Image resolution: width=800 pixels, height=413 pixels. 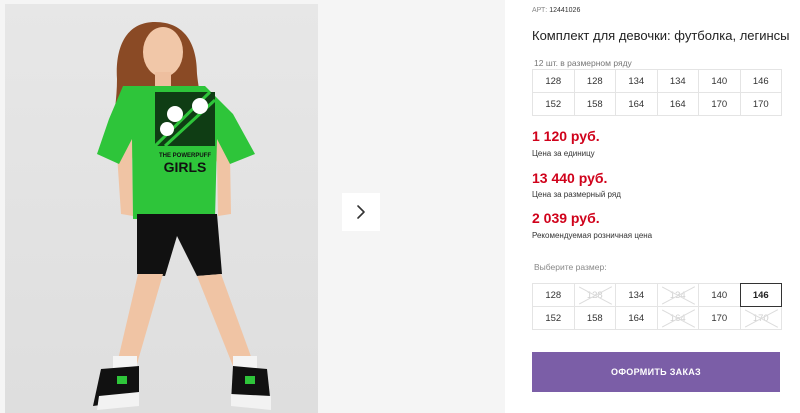 What do you see at coordinates (656, 372) in the screenshot?
I see `place-order-button: ОФОРМИТЬ ЗАКАЗ` at bounding box center [656, 372].